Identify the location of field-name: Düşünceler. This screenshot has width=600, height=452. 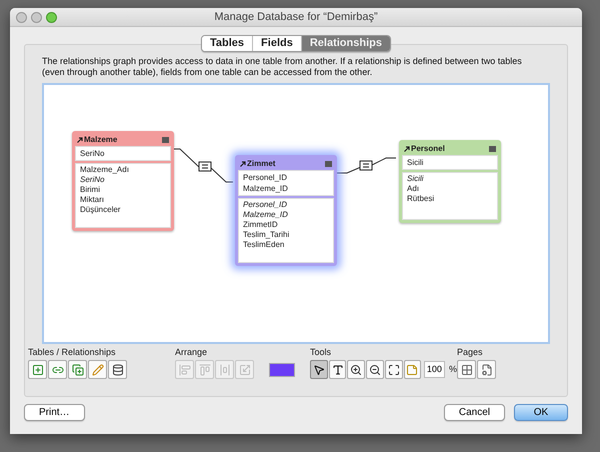
(100, 210).